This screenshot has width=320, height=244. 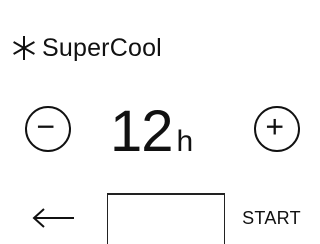 I want to click on duration-value: 12 h, so click(x=151, y=132).